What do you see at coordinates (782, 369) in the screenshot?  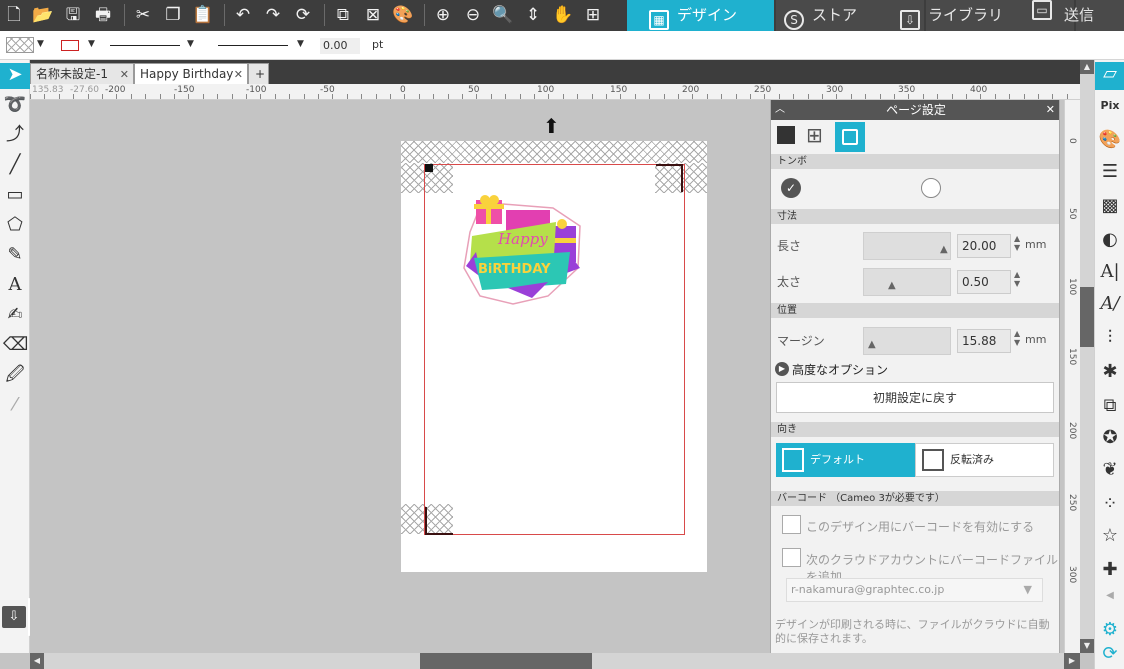 I see `expand-triangle-icon: ▶` at bounding box center [782, 369].